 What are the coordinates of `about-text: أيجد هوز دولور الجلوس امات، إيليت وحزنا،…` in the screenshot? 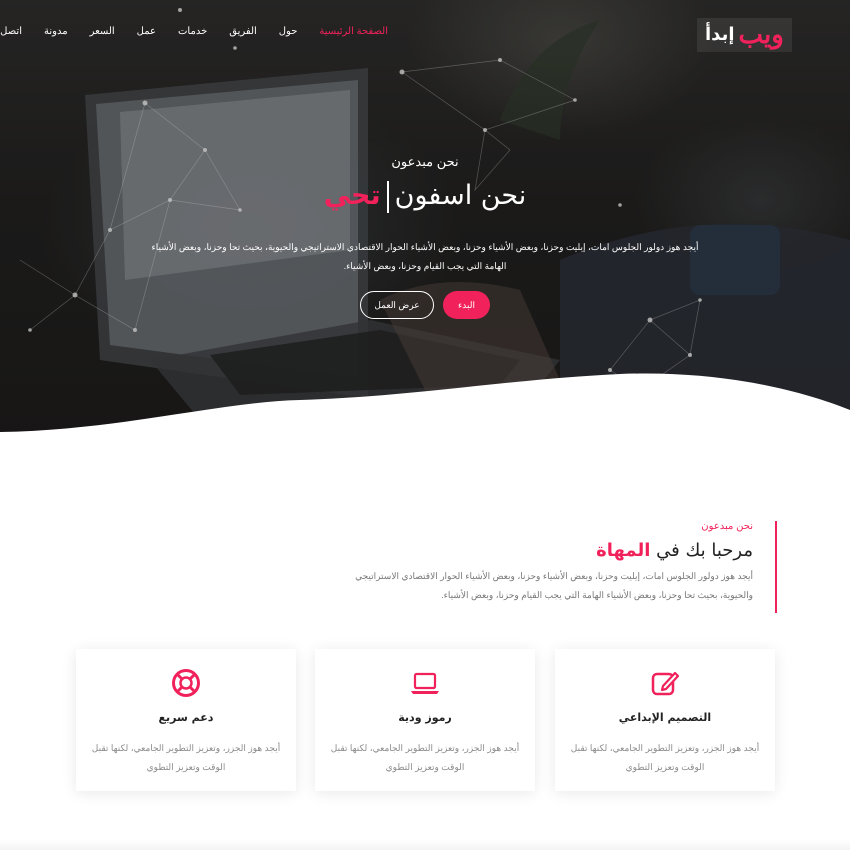 It's located at (554, 585).